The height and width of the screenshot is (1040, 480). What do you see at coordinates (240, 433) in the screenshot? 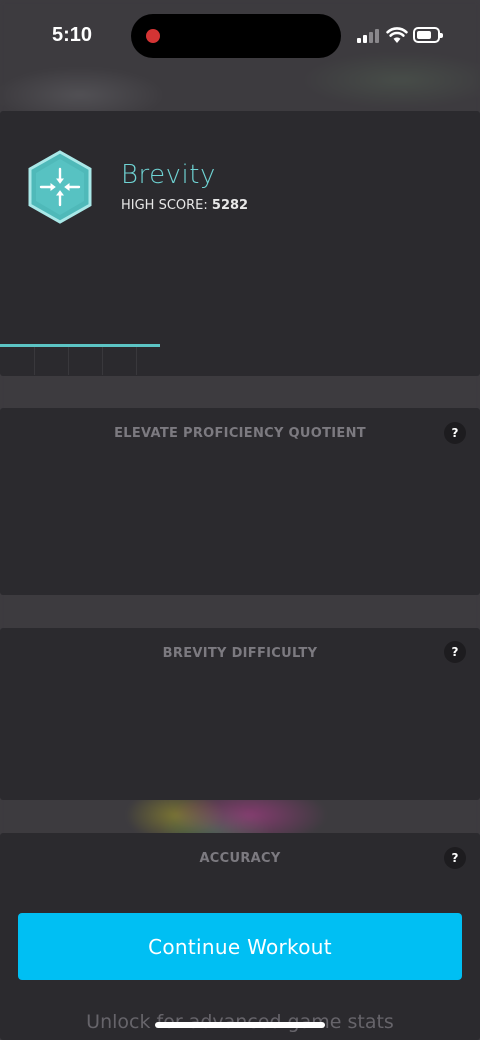
I see `metric-title: ELEVATE PROFICIENCY QUOTIENT` at bounding box center [240, 433].